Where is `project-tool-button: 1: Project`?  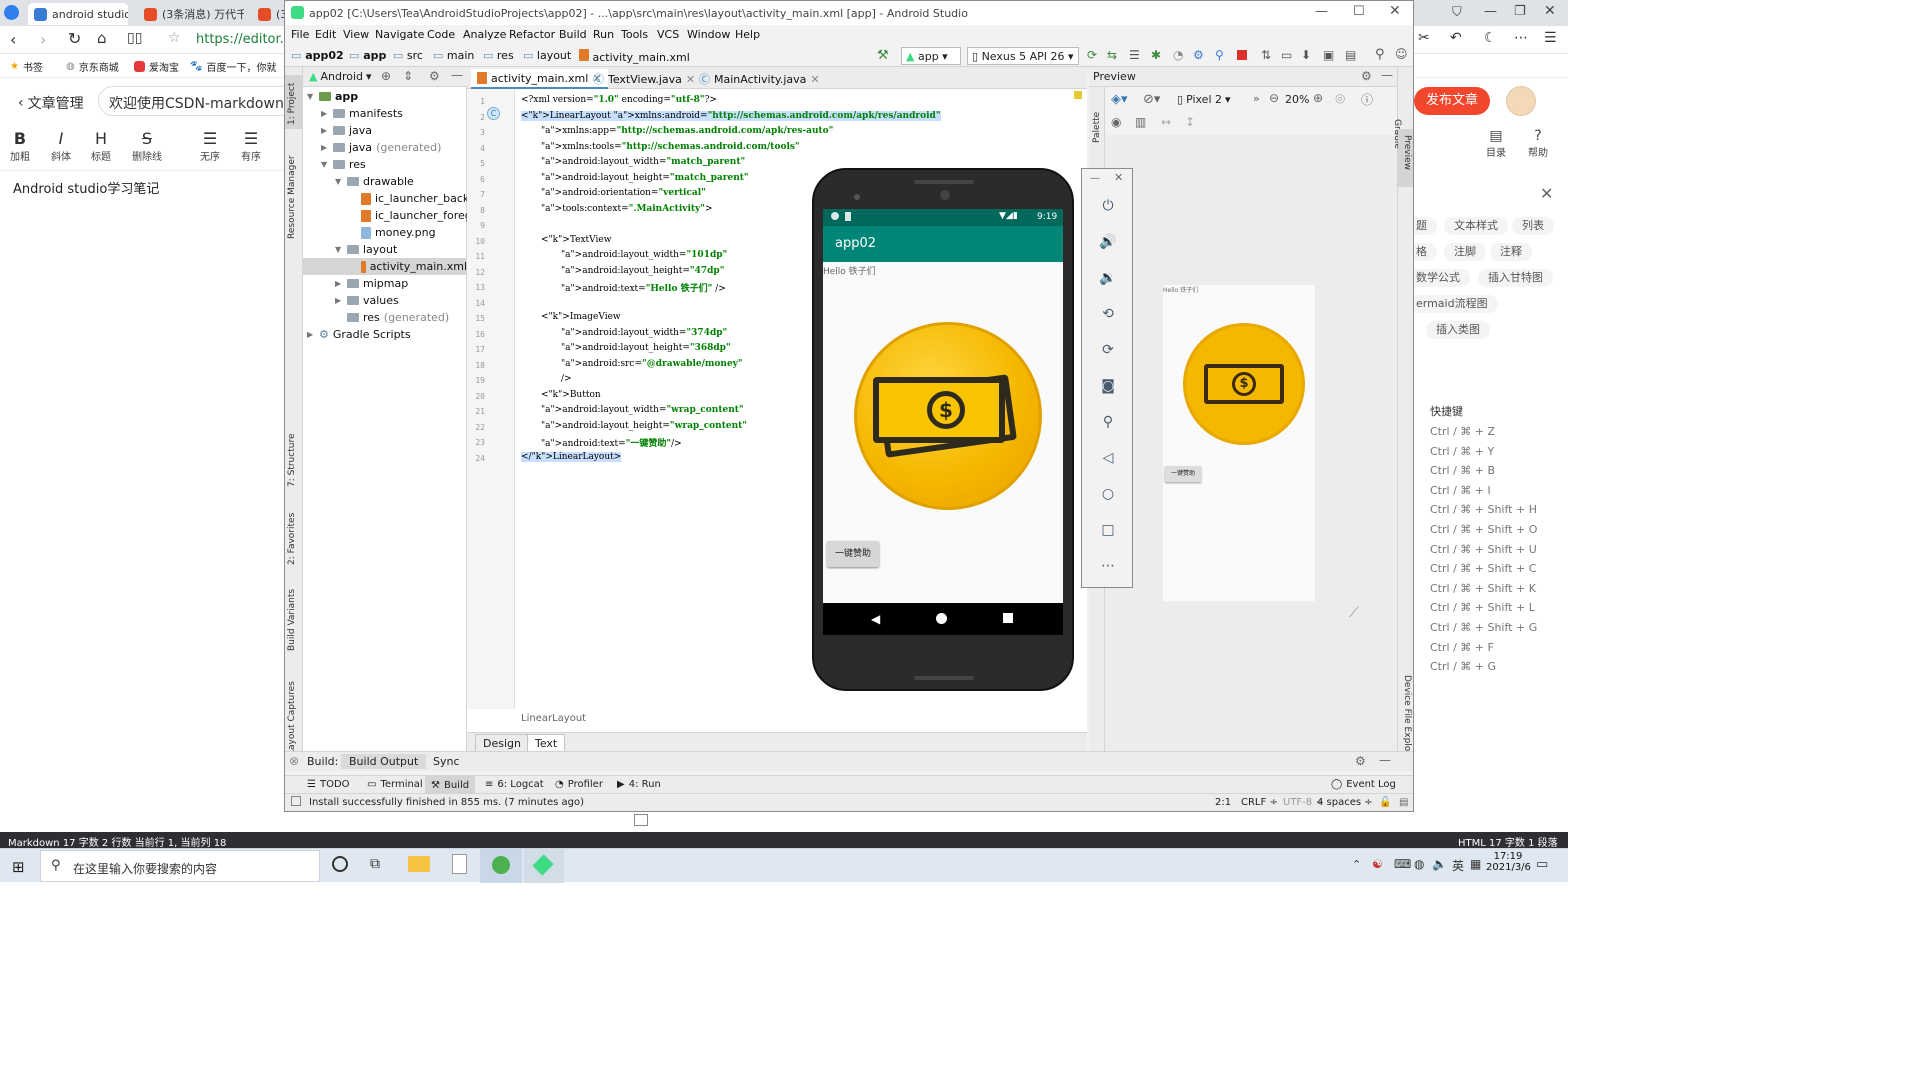
project-tool-button: 1: Project is located at coordinates (292, 104).